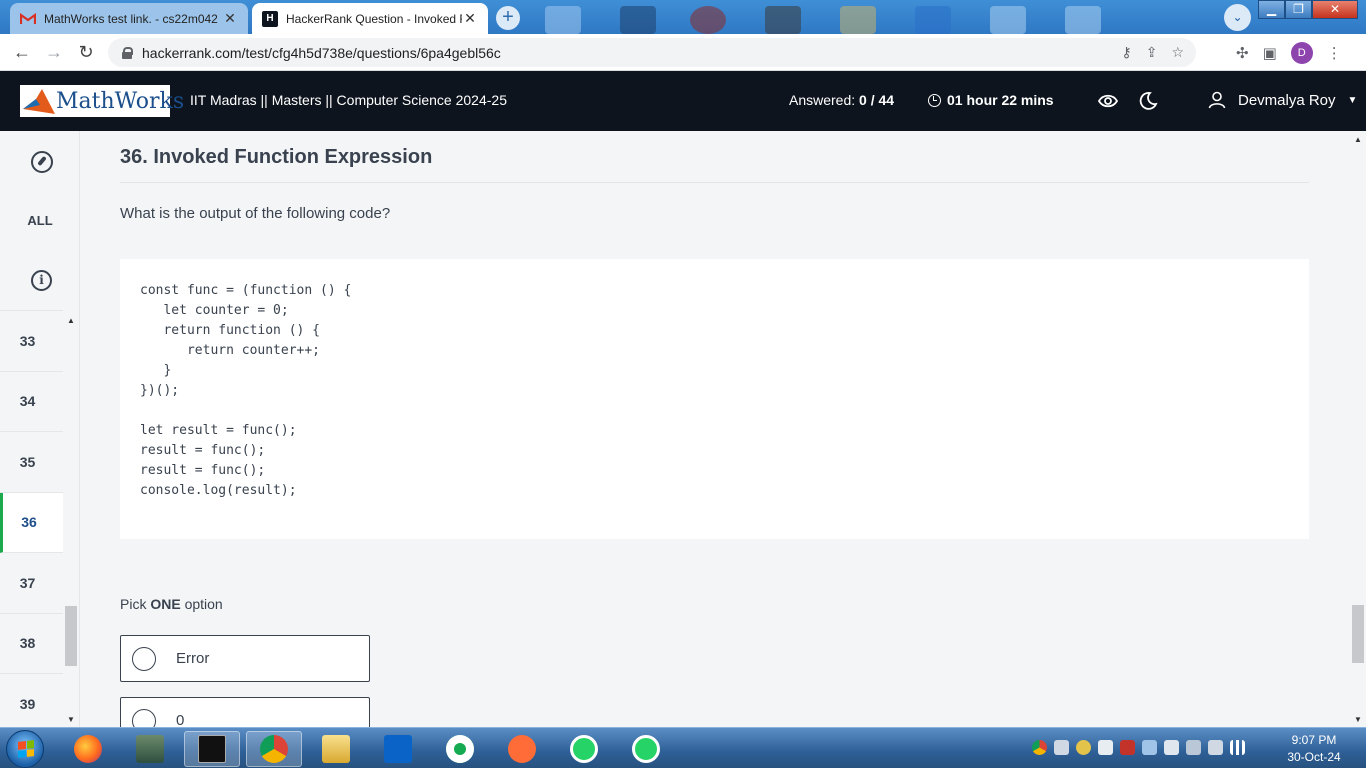  I want to click on browser-tab-hackerrank: H HackerRank Question - Invoked F ✕, so click(370, 18).